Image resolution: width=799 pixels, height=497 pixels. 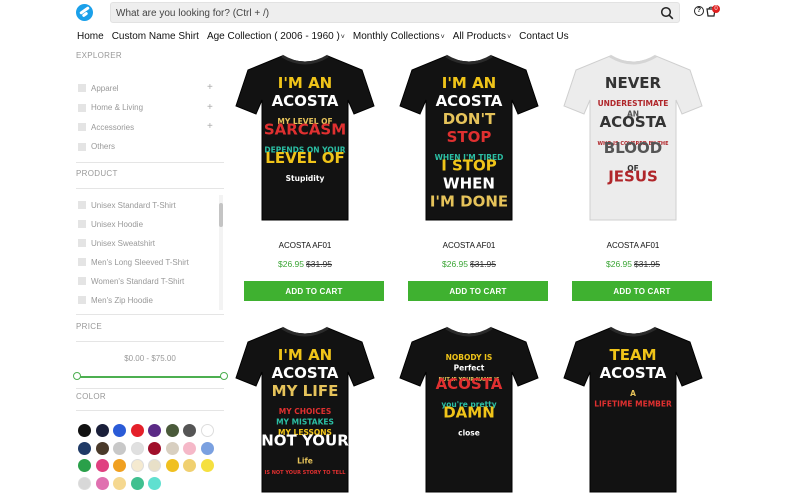 What do you see at coordinates (122, 300) in the screenshot?
I see `filter-label: Men's Zip Hoodie` at bounding box center [122, 300].